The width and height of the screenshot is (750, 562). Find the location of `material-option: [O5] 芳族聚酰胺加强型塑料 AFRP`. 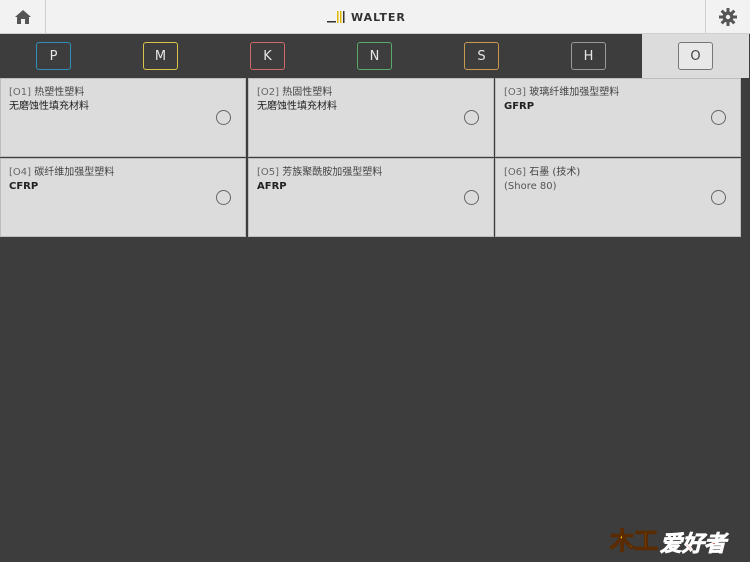

material-option: [O5] 芳族聚酰胺加强型塑料 AFRP is located at coordinates (371, 197).